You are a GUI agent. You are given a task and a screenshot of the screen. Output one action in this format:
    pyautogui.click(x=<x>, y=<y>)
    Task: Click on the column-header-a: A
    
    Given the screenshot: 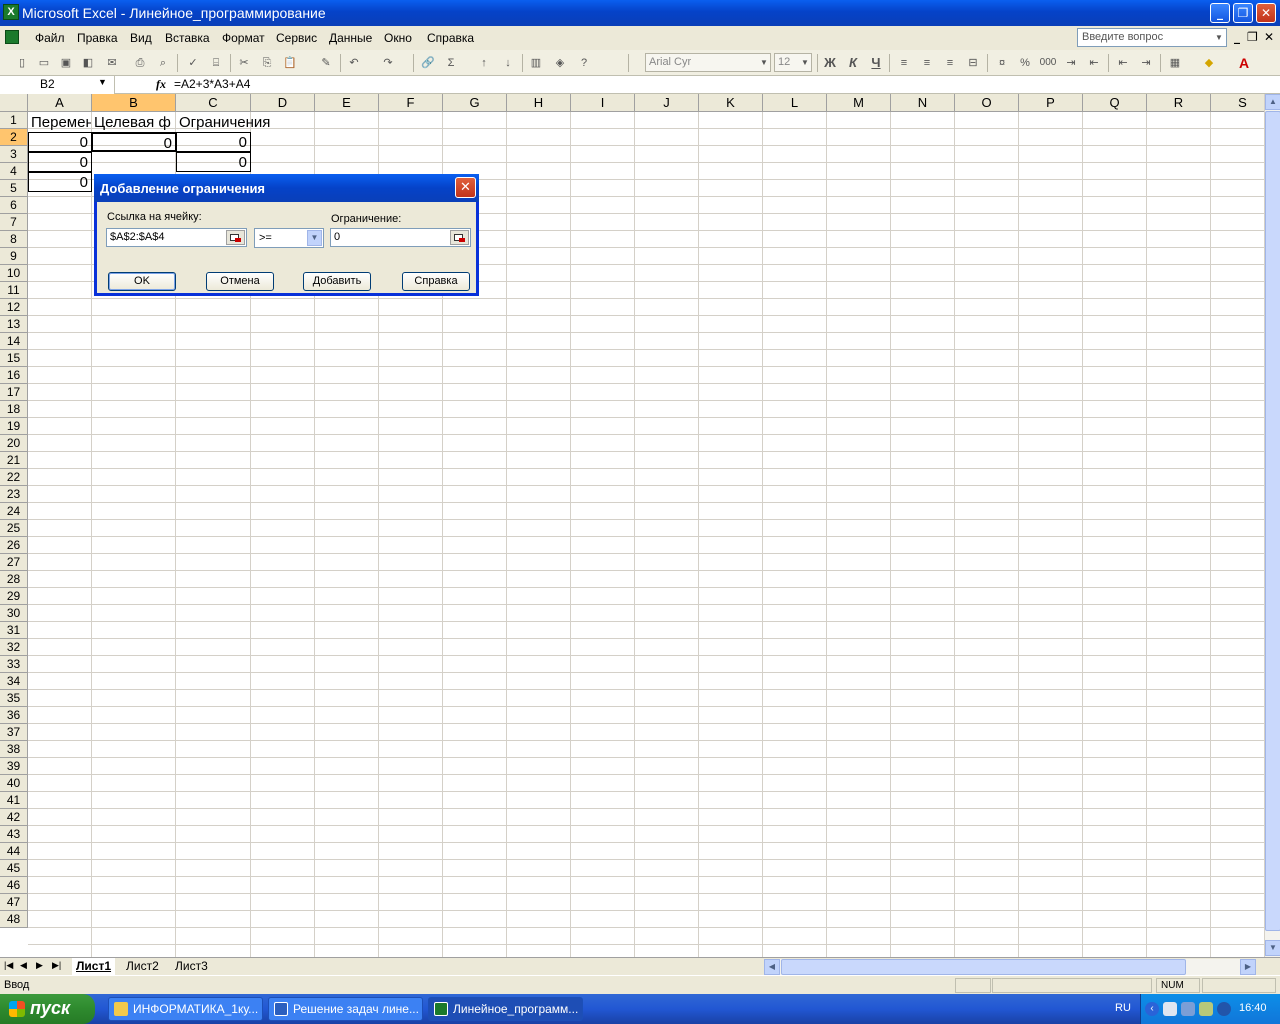 What is the action you would take?
    pyautogui.click(x=60, y=103)
    